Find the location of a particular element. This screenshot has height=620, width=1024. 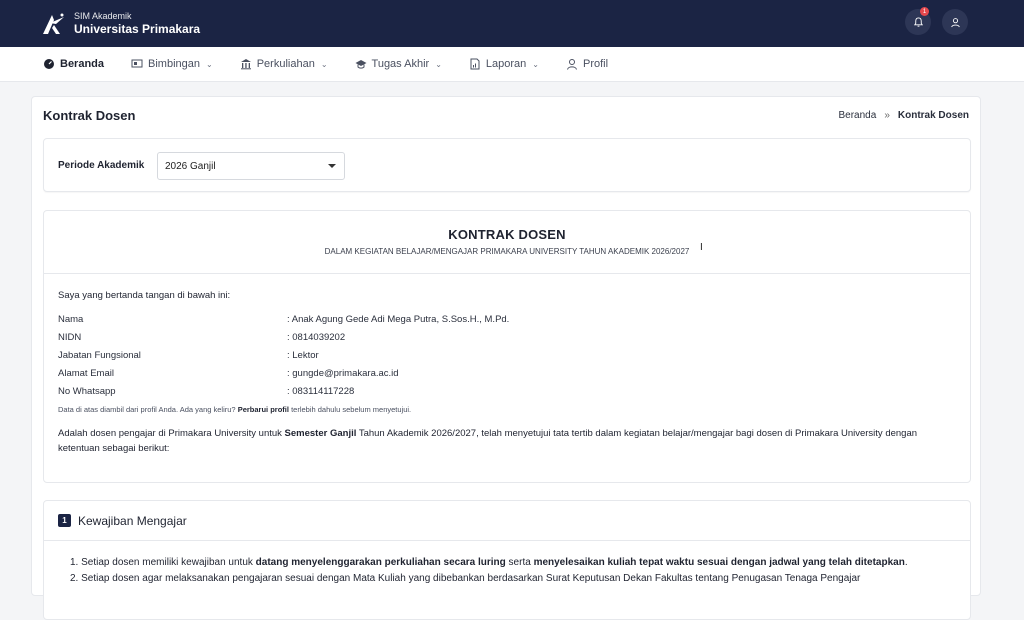

bell-icon is located at coordinates (918, 21).